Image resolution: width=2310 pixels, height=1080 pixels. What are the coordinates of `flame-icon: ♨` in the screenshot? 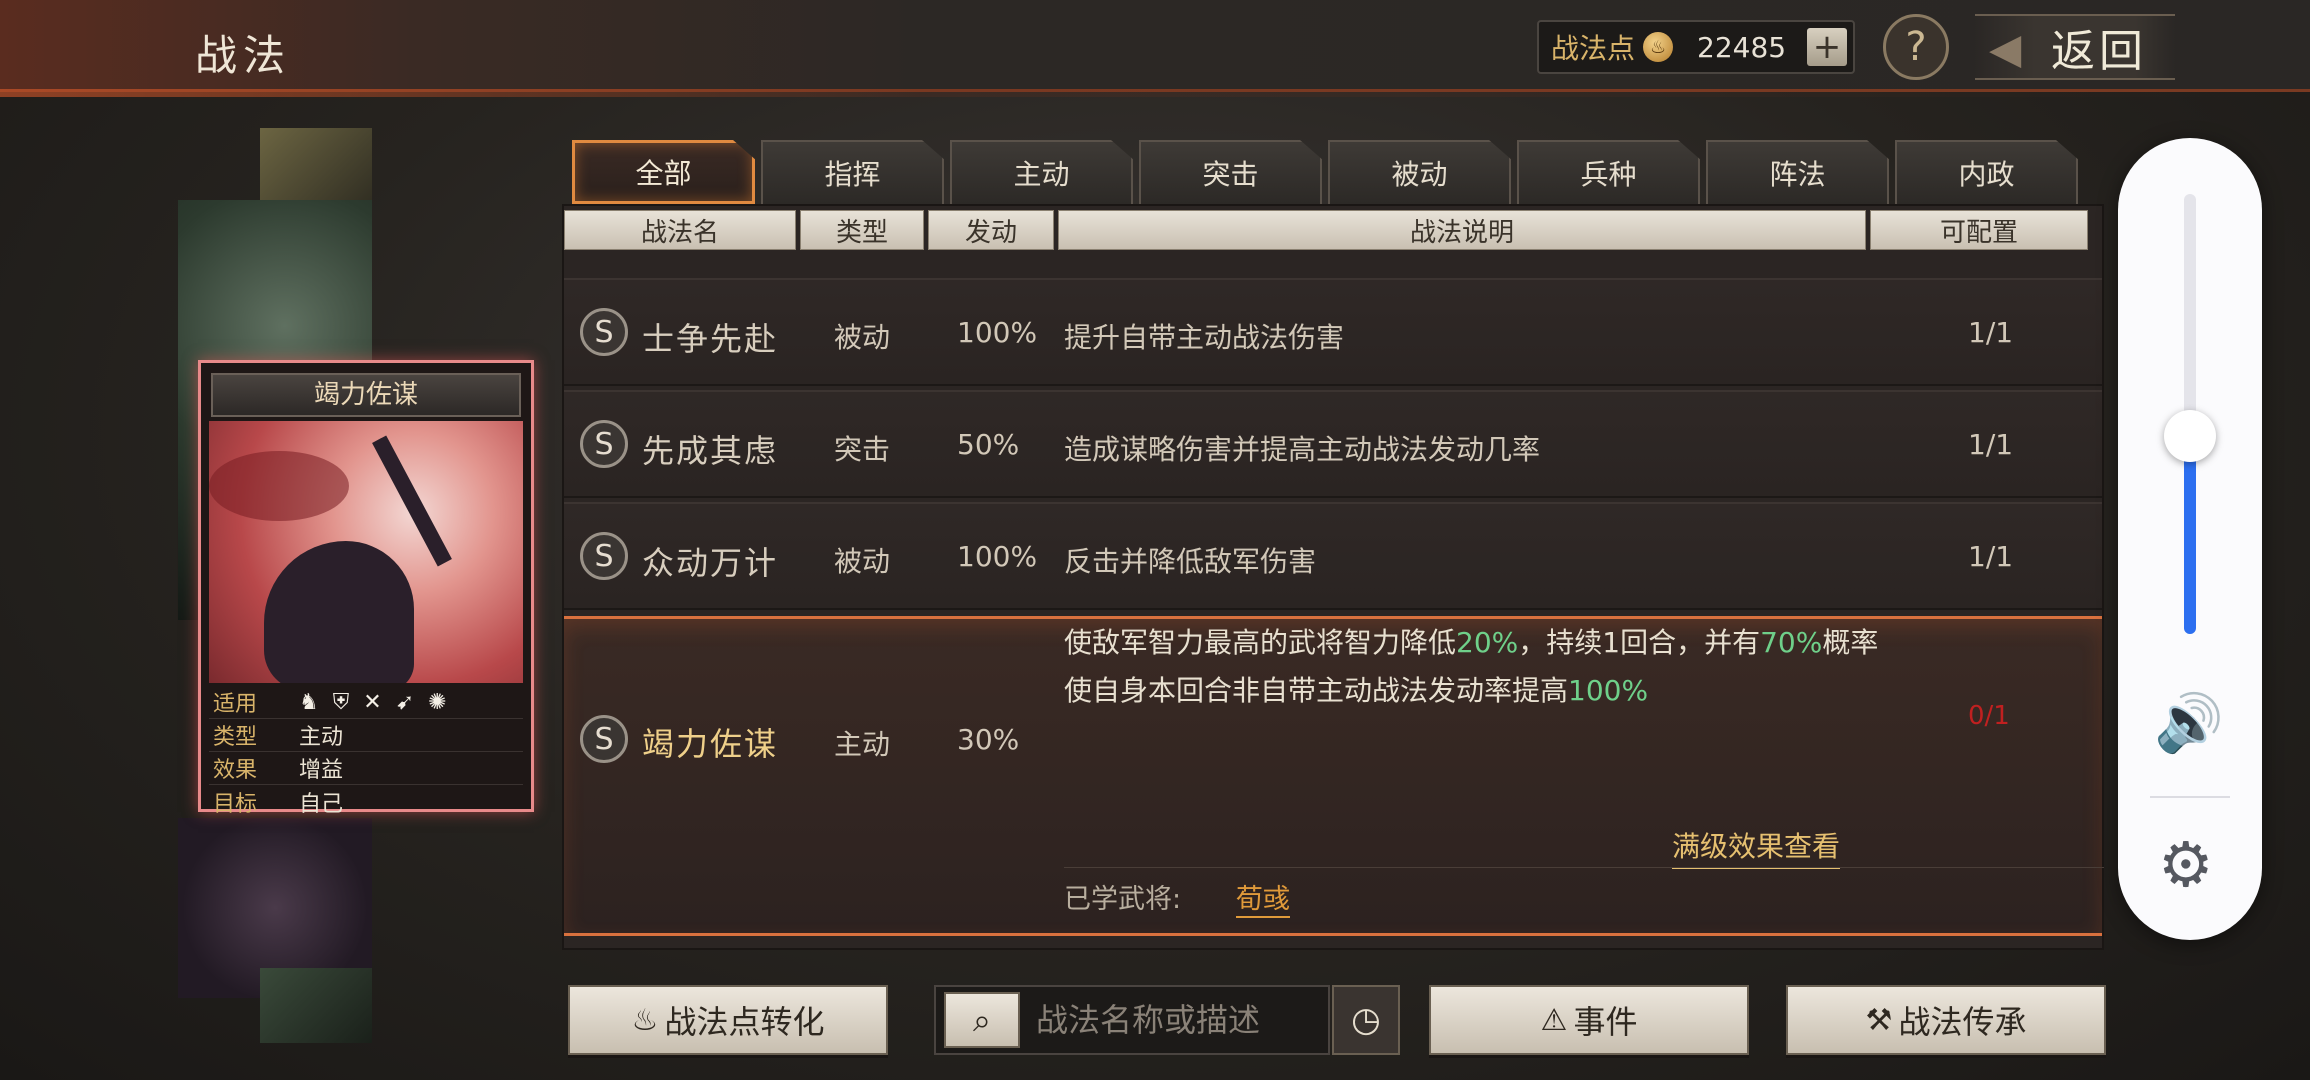 It's located at (645, 1020).